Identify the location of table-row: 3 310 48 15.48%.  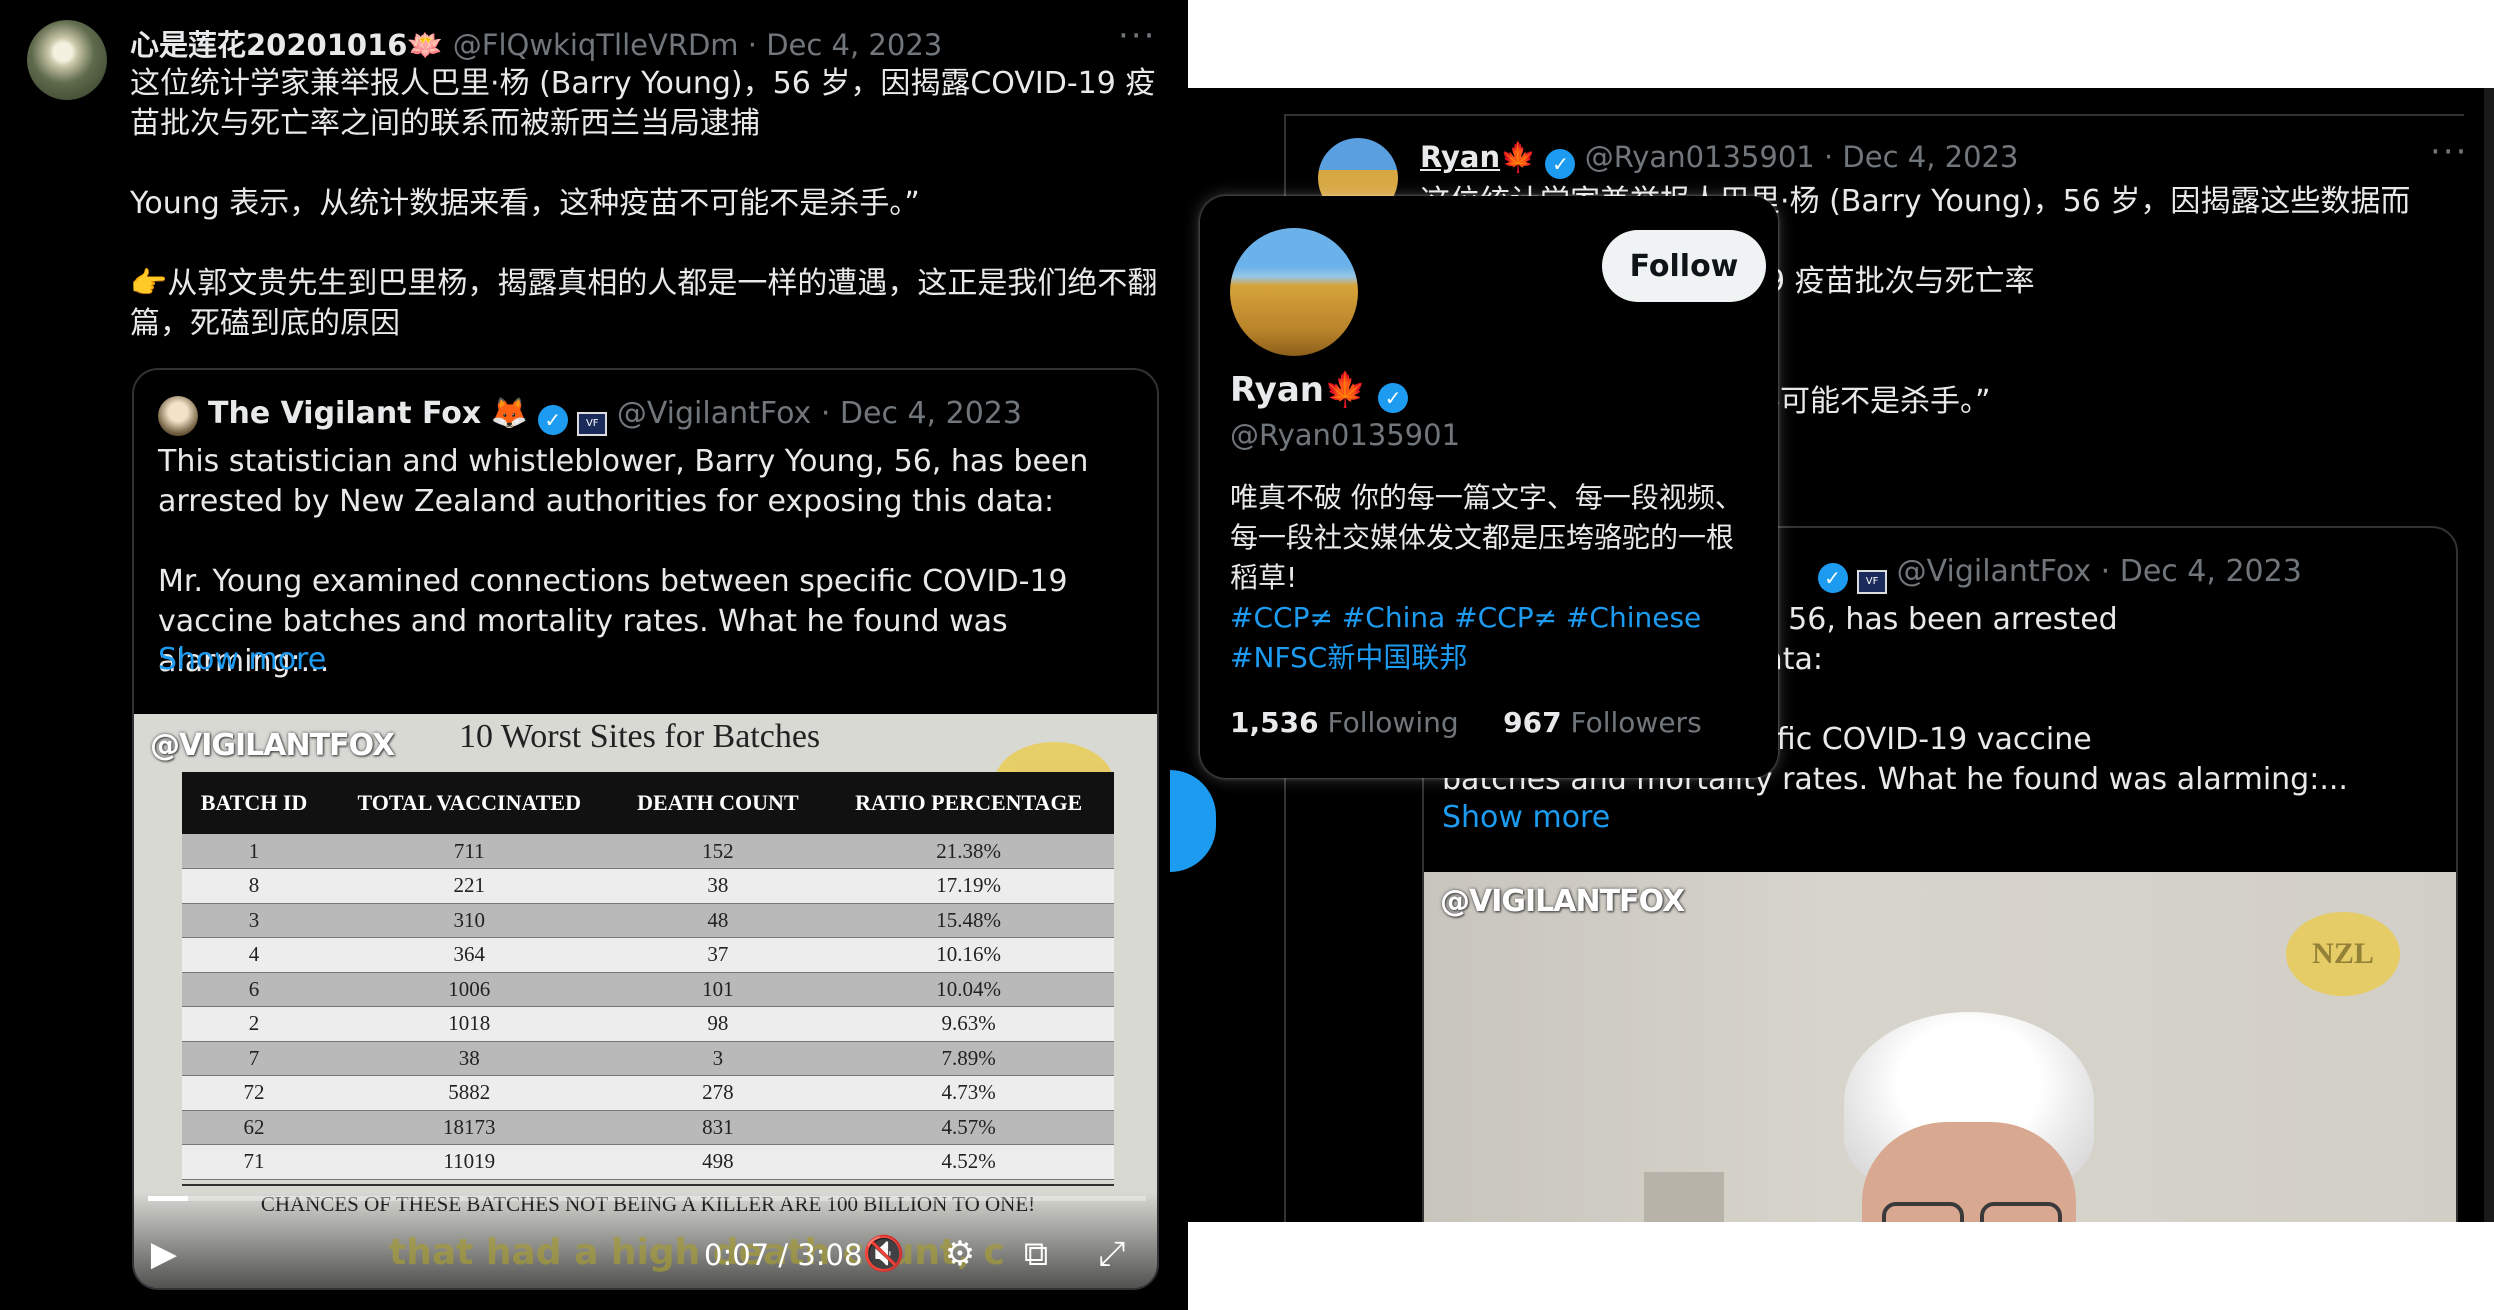
(648, 920).